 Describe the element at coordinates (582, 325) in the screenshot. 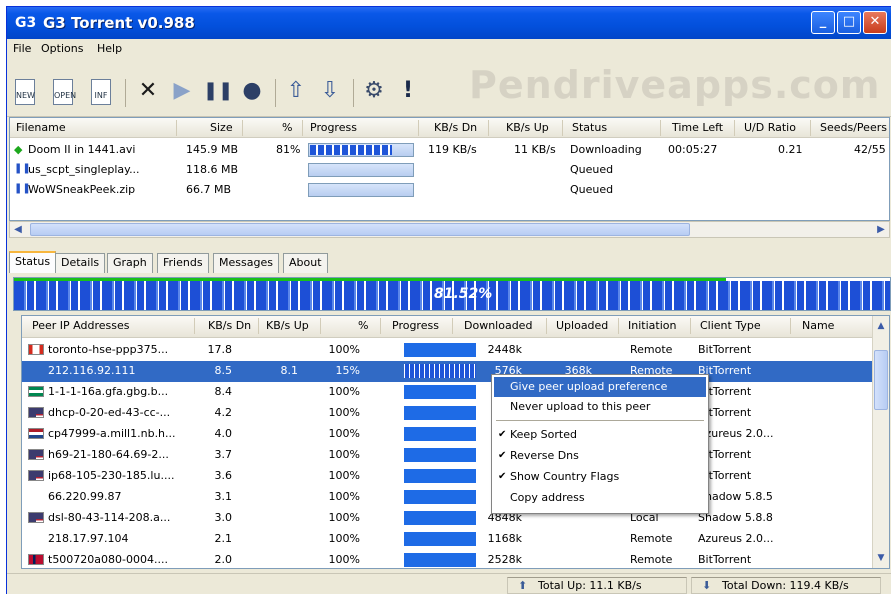

I see `col-peer-uploaded: Uploaded` at that location.